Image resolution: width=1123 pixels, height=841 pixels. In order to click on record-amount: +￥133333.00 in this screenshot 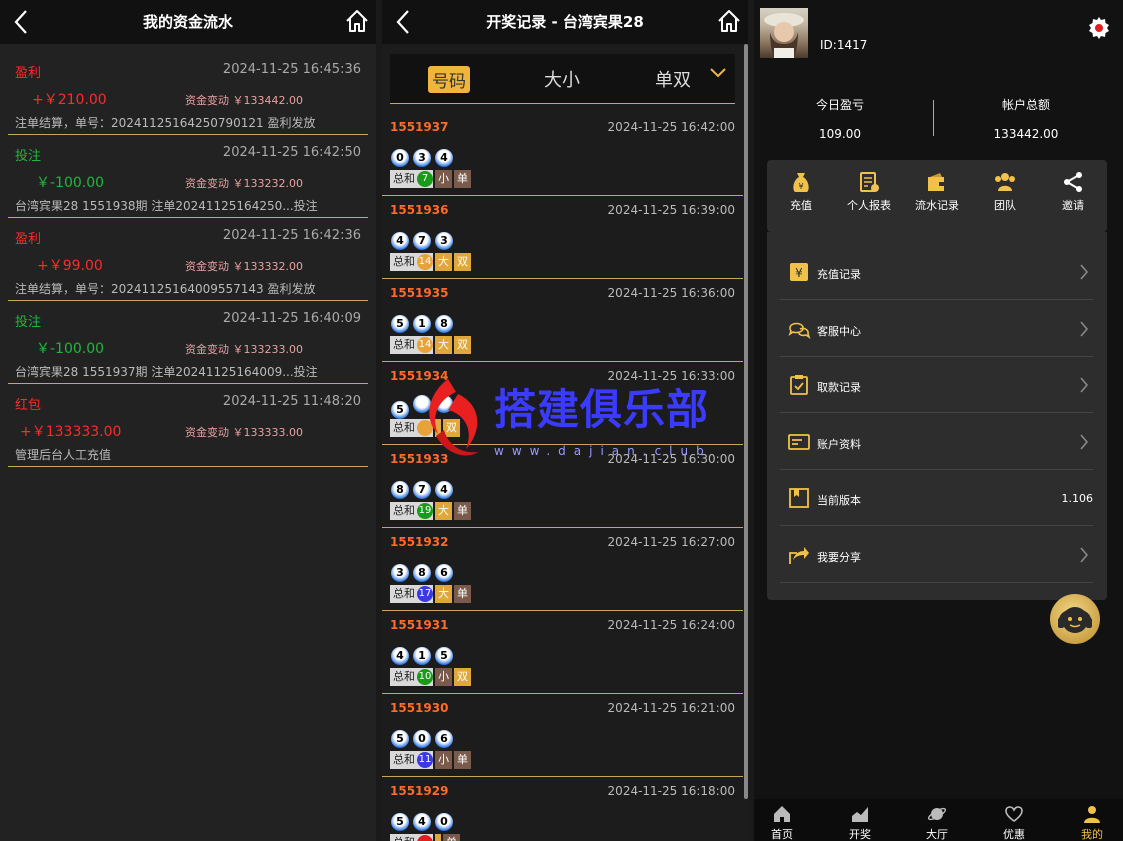, I will do `click(71, 432)`.